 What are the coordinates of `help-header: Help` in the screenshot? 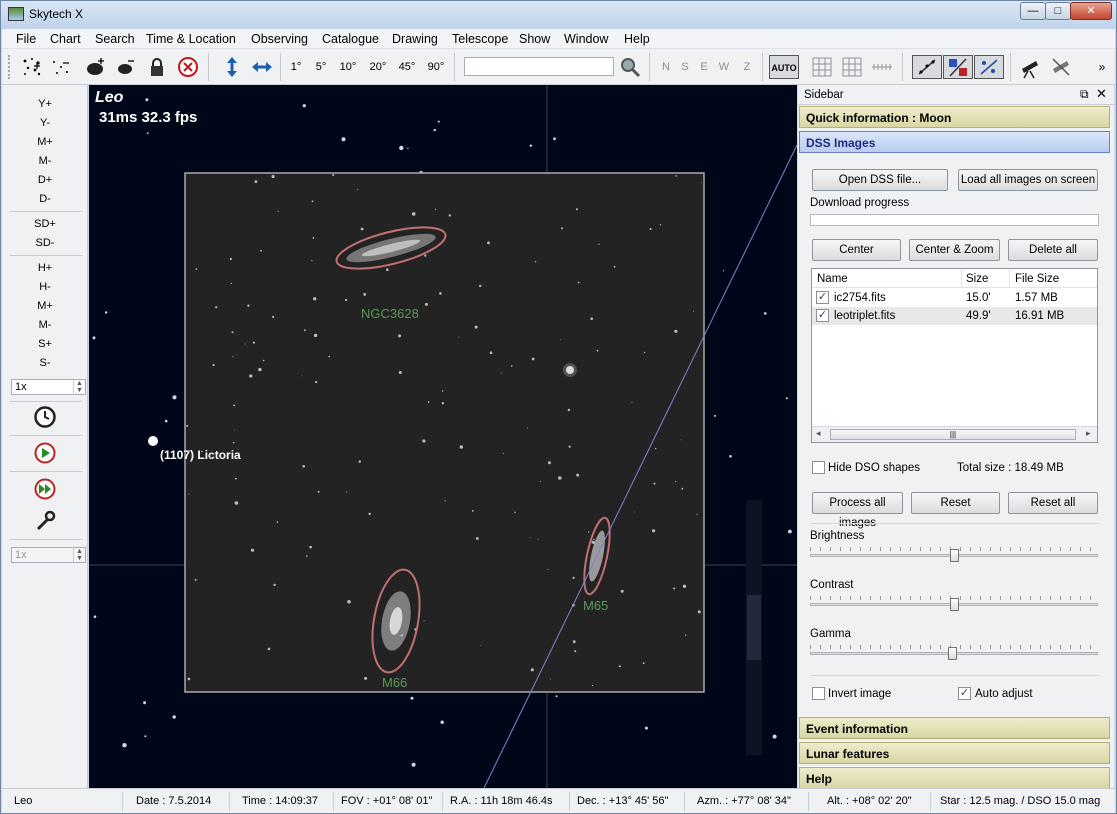 It's located at (954, 778).